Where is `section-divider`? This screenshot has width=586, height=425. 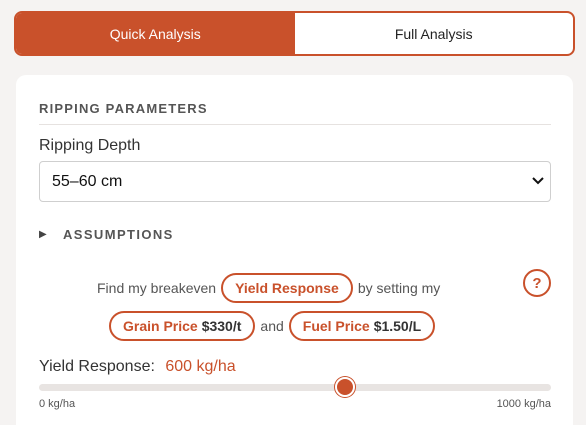 section-divider is located at coordinates (295, 124).